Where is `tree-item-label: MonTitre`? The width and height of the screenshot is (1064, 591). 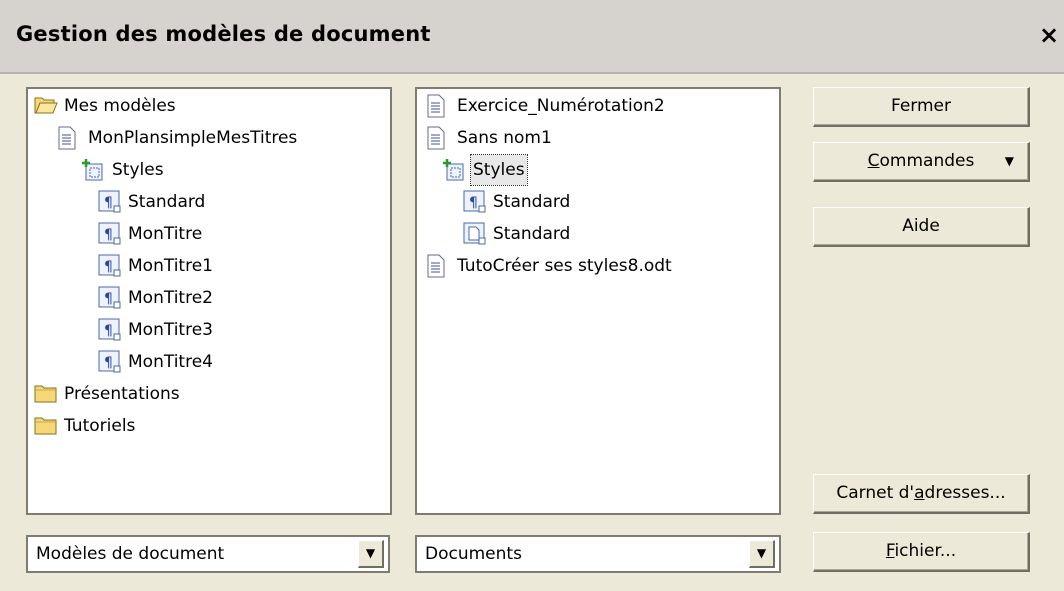 tree-item-label: MonTitre is located at coordinates (165, 234).